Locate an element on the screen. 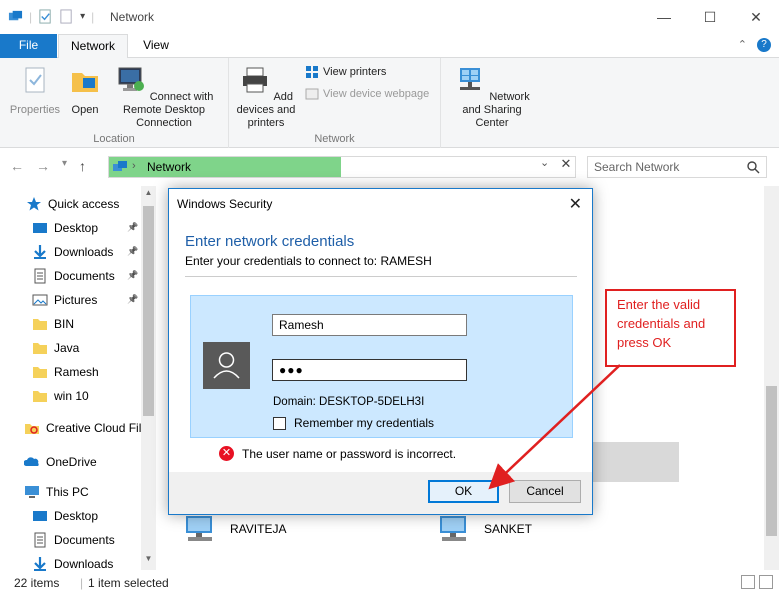 The width and height of the screenshot is (779, 592). ribbon-collapse-icon: ⌃ is located at coordinates (742, 45).